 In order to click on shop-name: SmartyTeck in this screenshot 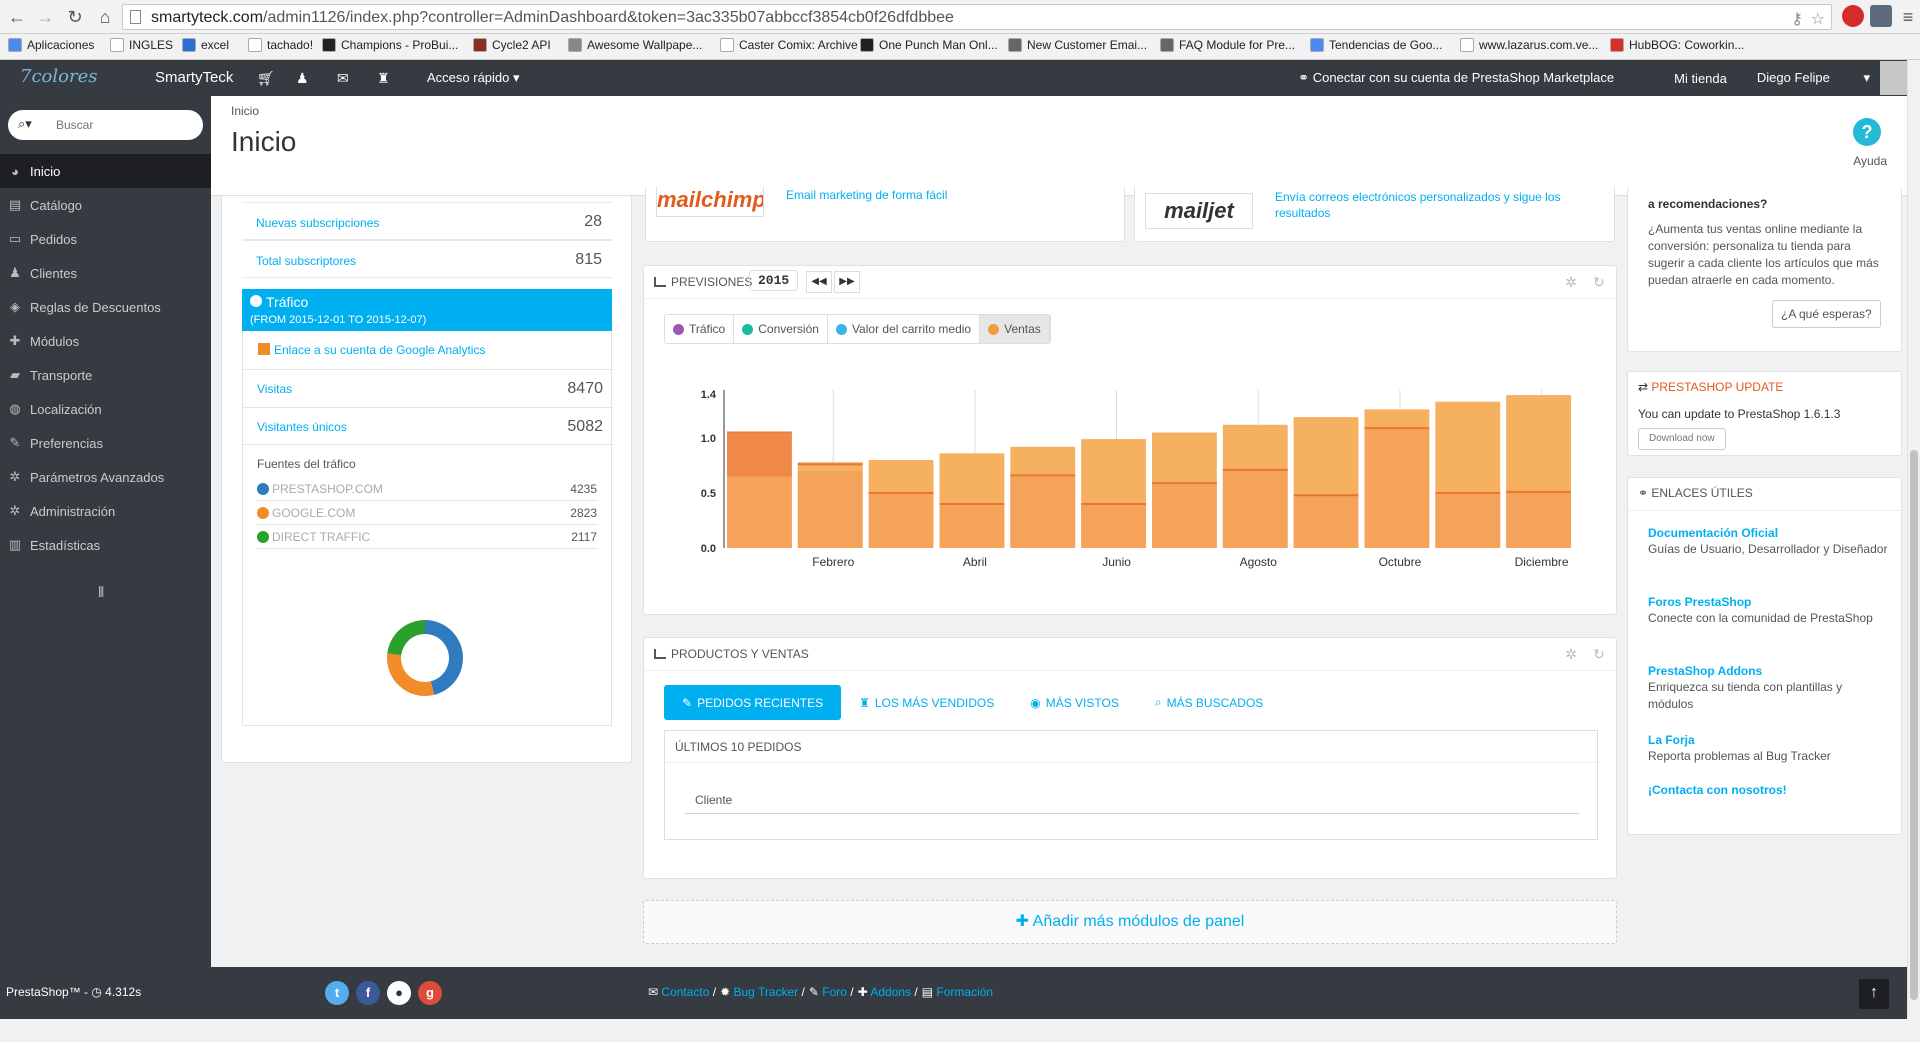, I will do `click(194, 77)`.